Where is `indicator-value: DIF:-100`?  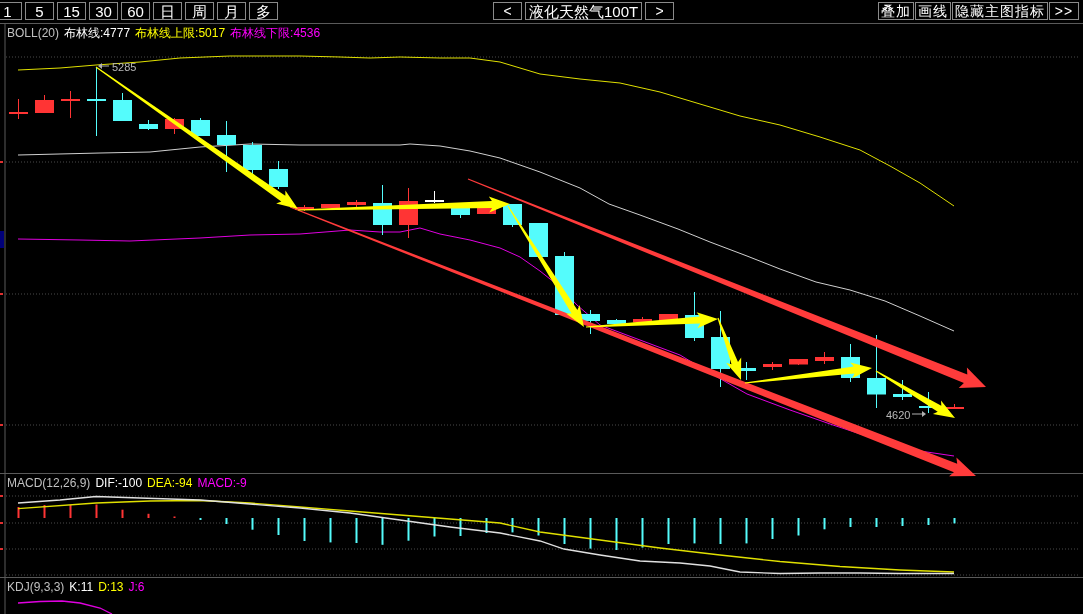 indicator-value: DIF:-100 is located at coordinates (119, 483).